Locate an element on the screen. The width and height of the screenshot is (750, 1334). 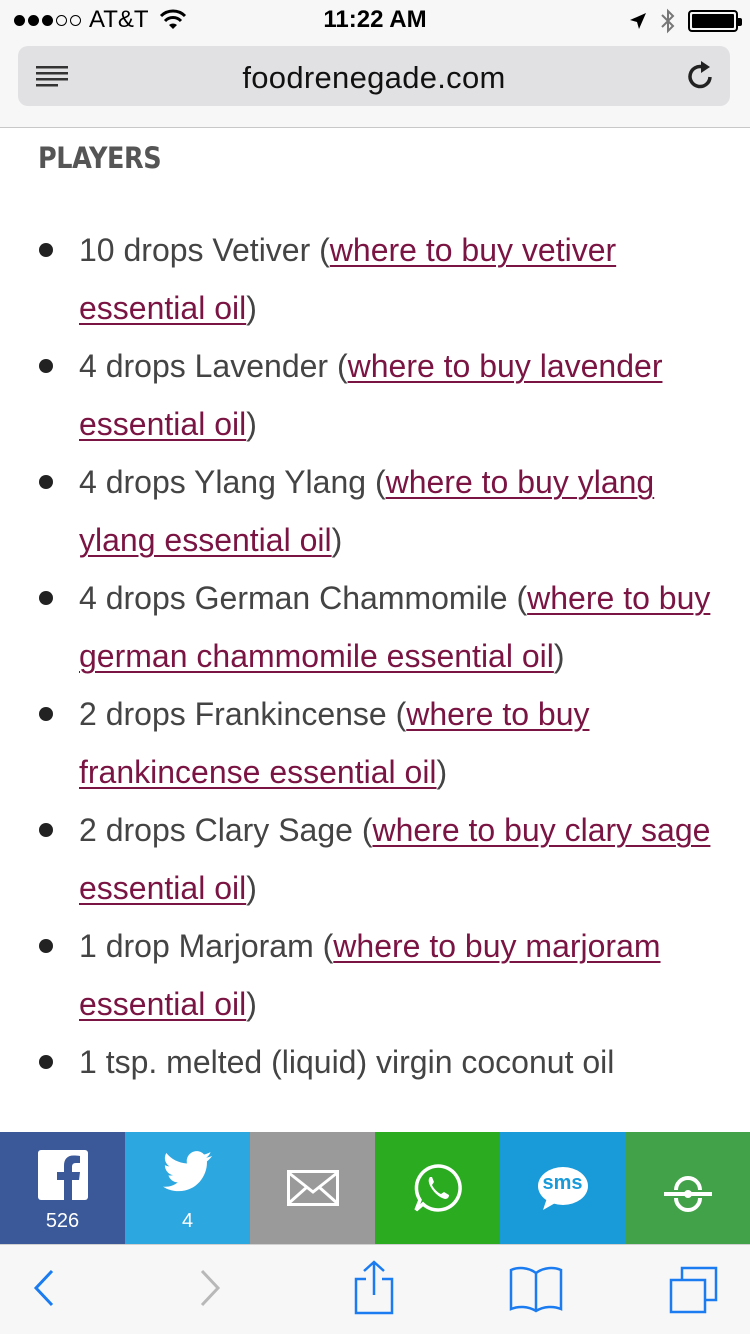
forward-icon is located at coordinates (211, 1288).